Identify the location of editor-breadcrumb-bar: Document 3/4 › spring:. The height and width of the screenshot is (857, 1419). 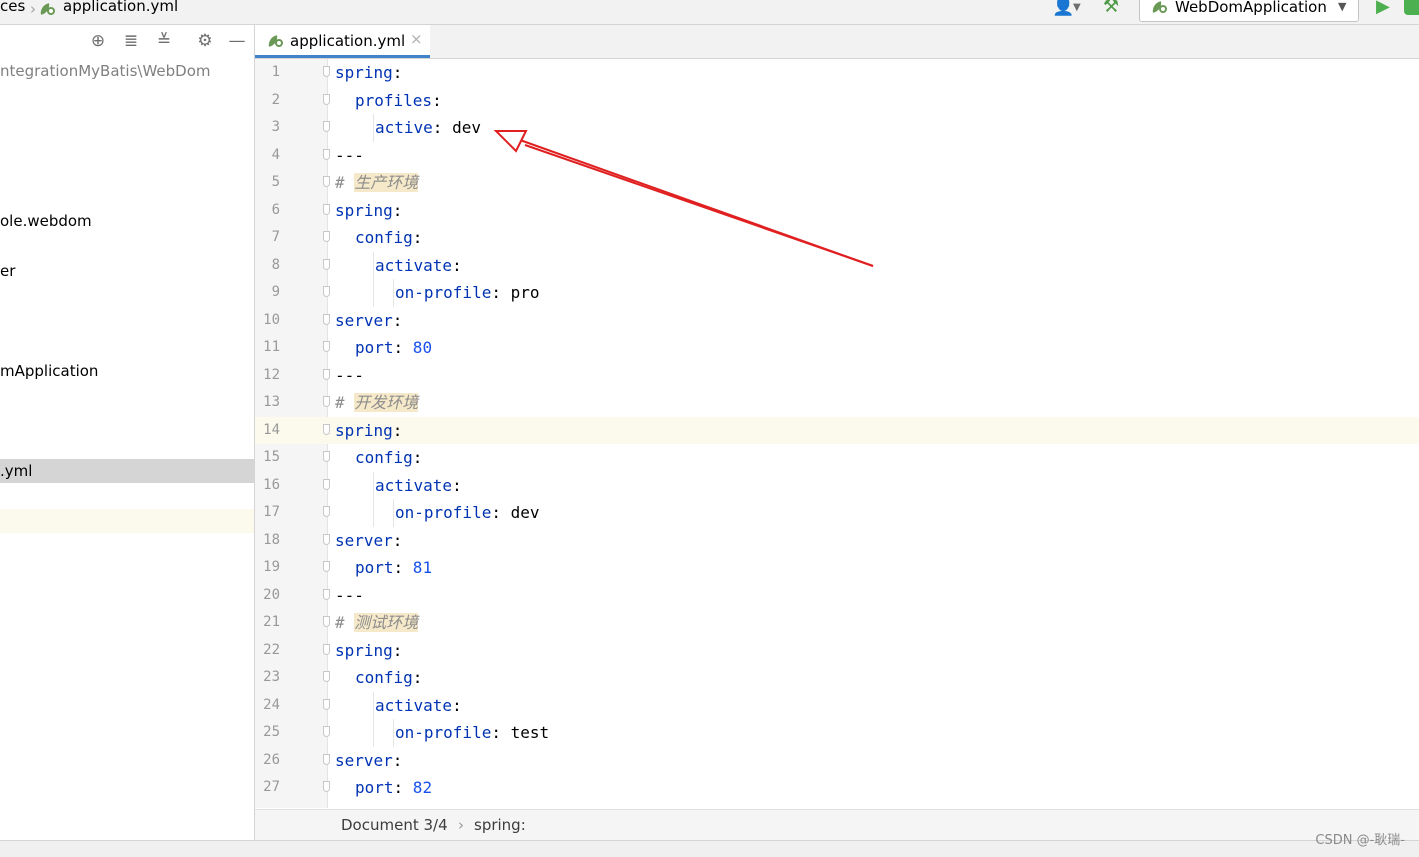
(837, 825).